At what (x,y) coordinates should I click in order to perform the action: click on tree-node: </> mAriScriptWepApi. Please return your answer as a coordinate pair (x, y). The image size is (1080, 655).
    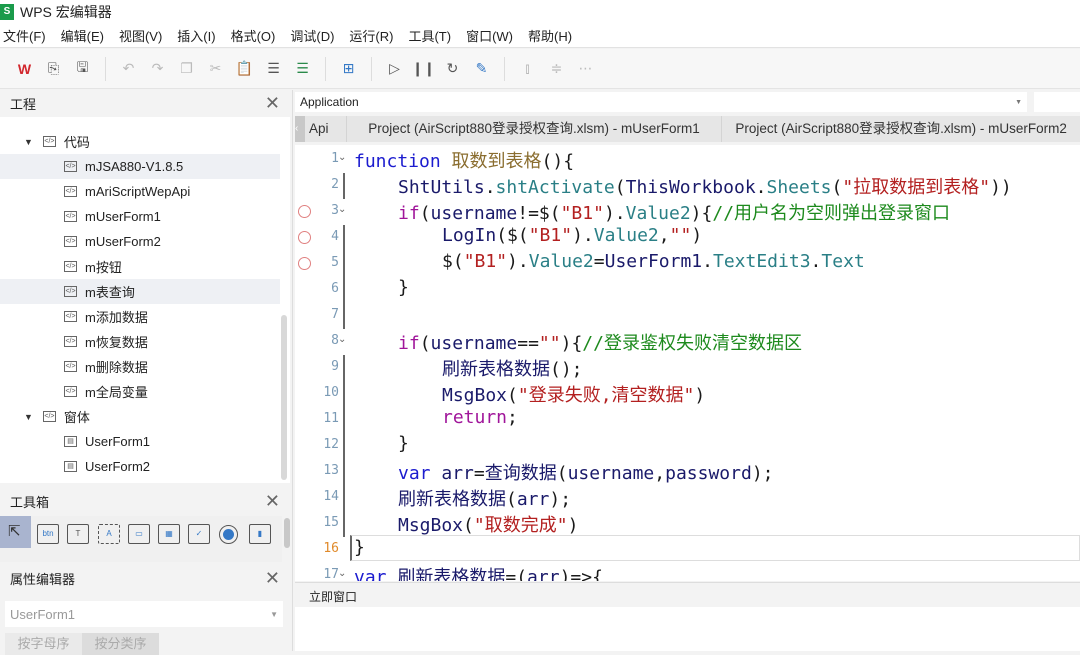
    Looking at the image, I should click on (140, 191).